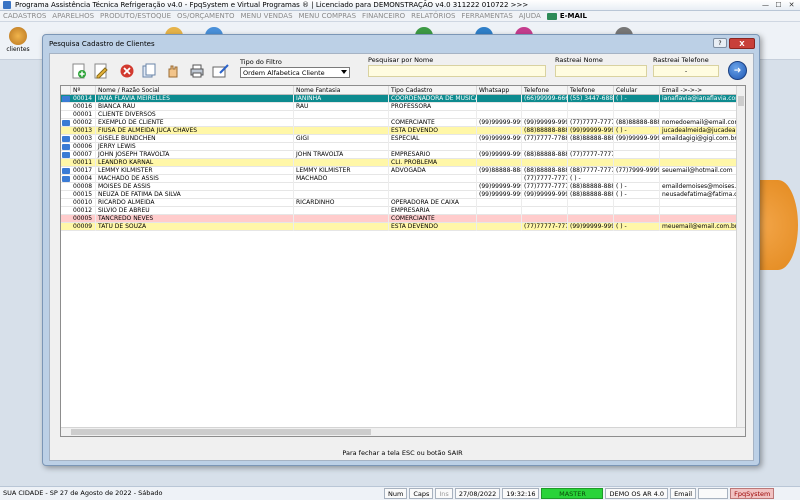  What do you see at coordinates (83, 123) in the screenshot?
I see `cell-number: 00002` at bounding box center [83, 123].